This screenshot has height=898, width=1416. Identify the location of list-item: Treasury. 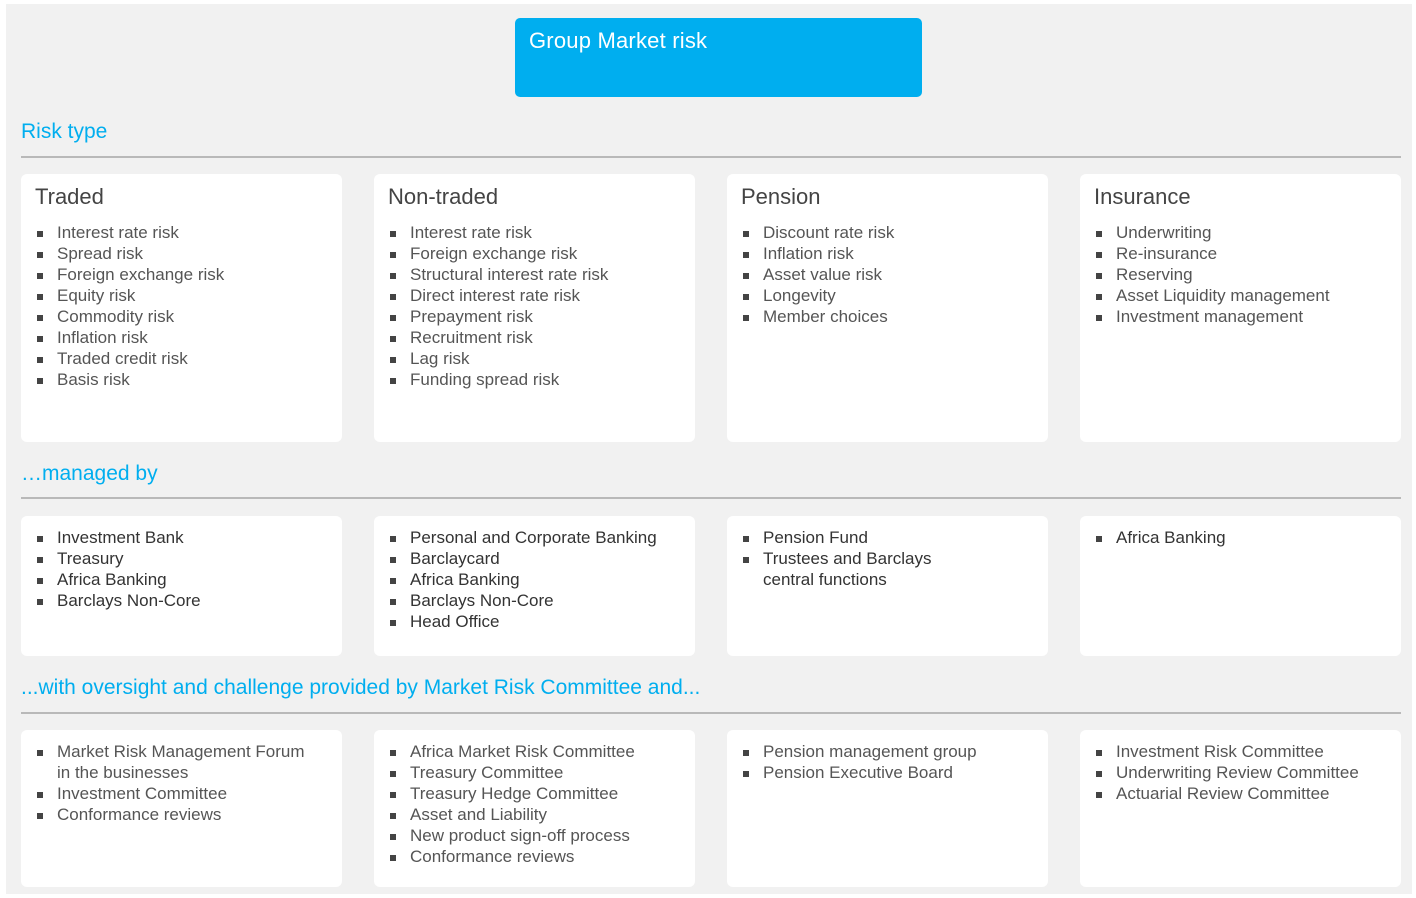
(181, 558).